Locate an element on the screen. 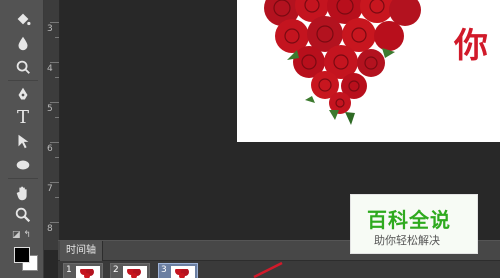  ruler-label: 3 is located at coordinates (50, 29).